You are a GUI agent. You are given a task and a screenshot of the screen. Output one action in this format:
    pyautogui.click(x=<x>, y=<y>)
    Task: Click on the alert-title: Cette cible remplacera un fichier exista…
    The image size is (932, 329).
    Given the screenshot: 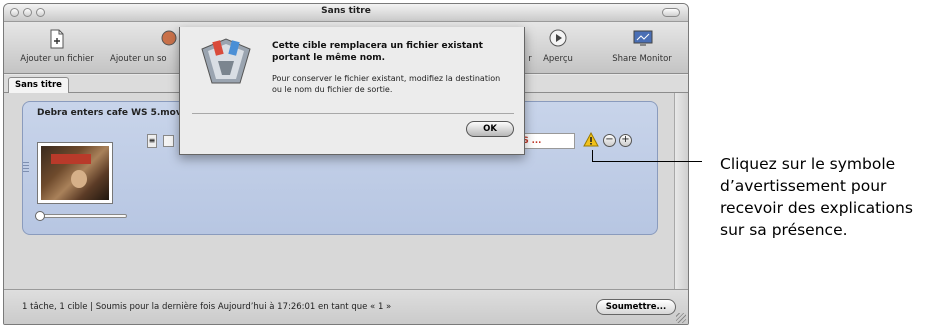 What is the action you would take?
    pyautogui.click(x=377, y=52)
    